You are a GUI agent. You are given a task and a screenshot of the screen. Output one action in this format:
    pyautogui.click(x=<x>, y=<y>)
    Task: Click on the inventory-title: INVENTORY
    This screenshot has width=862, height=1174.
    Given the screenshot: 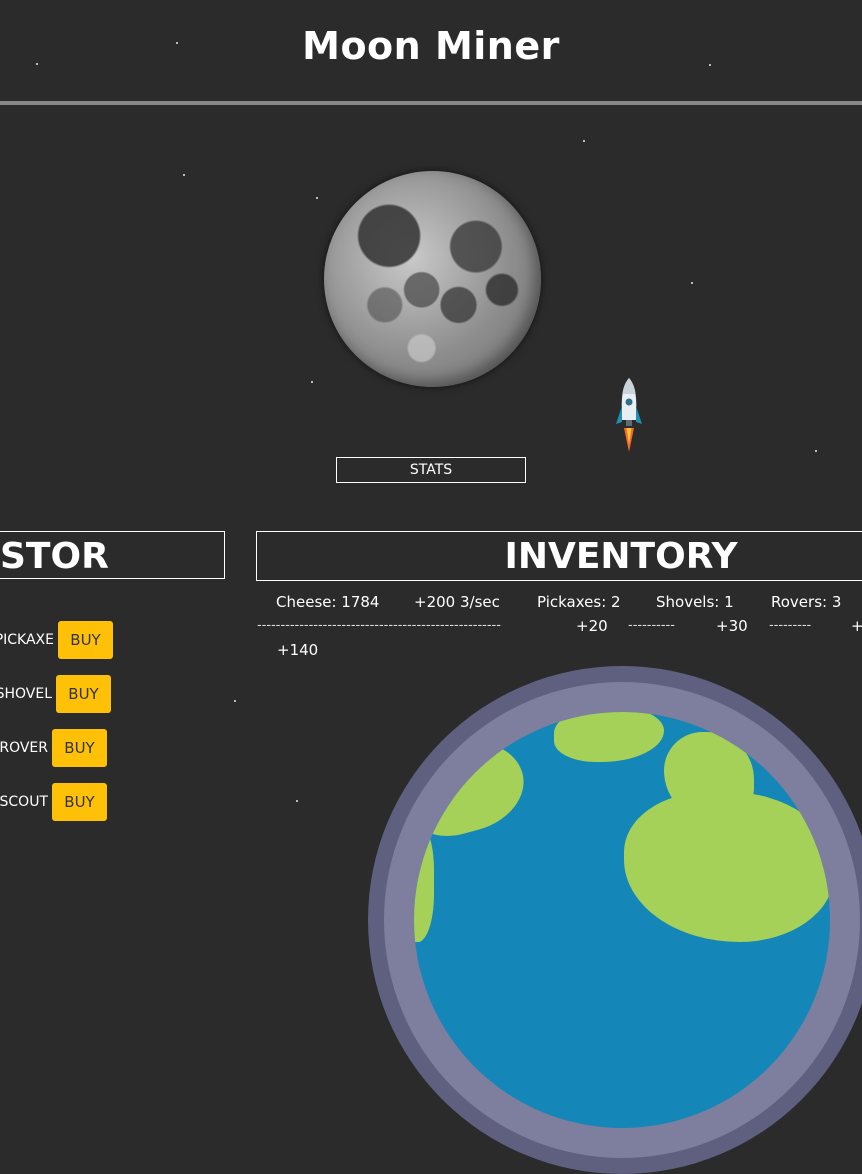 What is the action you would take?
    pyautogui.click(x=621, y=556)
    